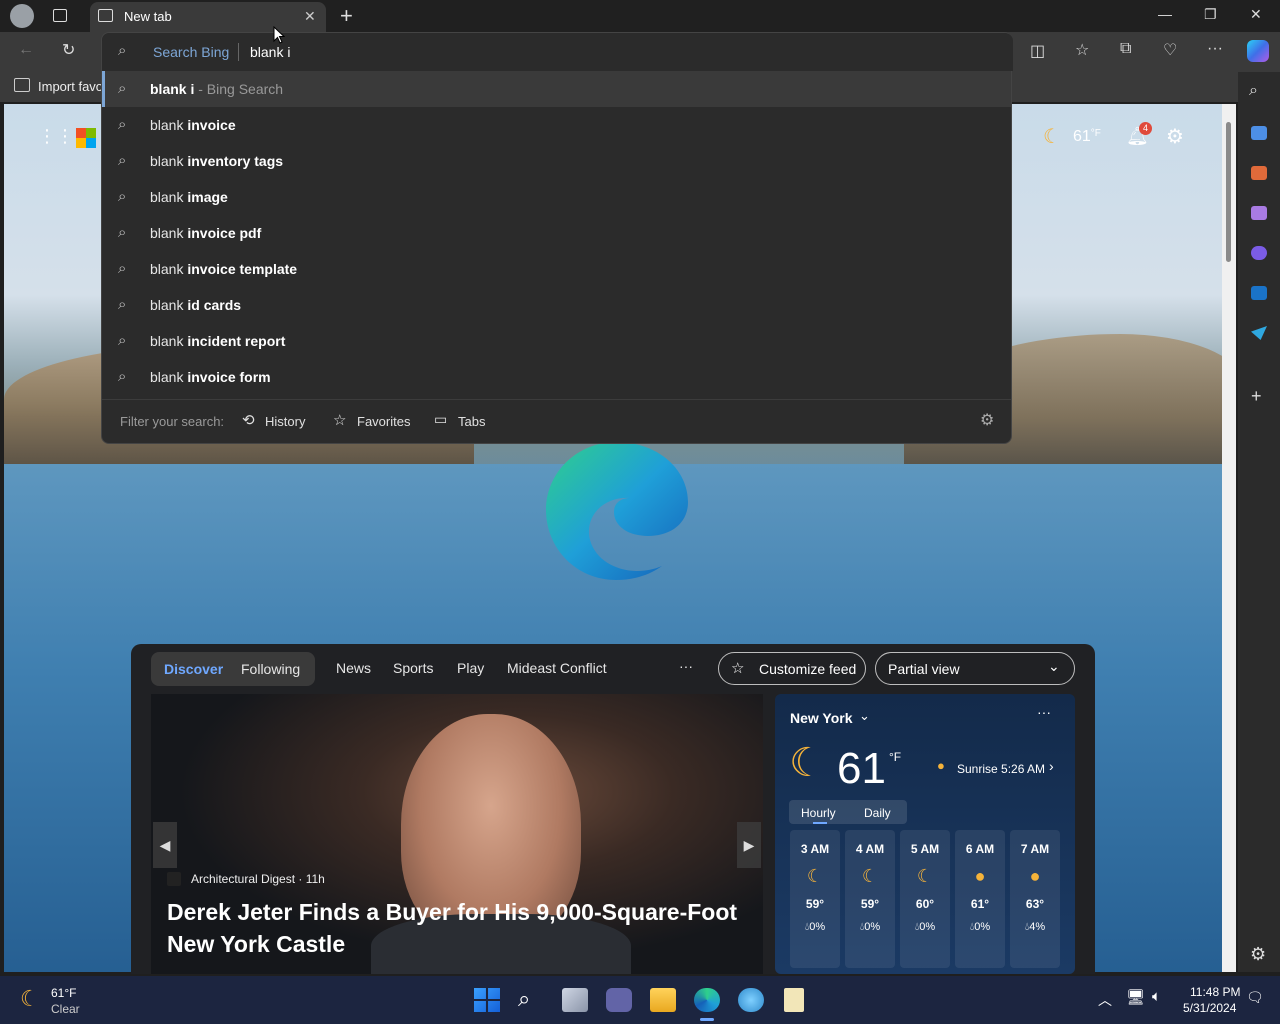 Image resolution: width=1280 pixels, height=1024 pixels. I want to click on import-favorites-link: Import favo, so click(70, 86).